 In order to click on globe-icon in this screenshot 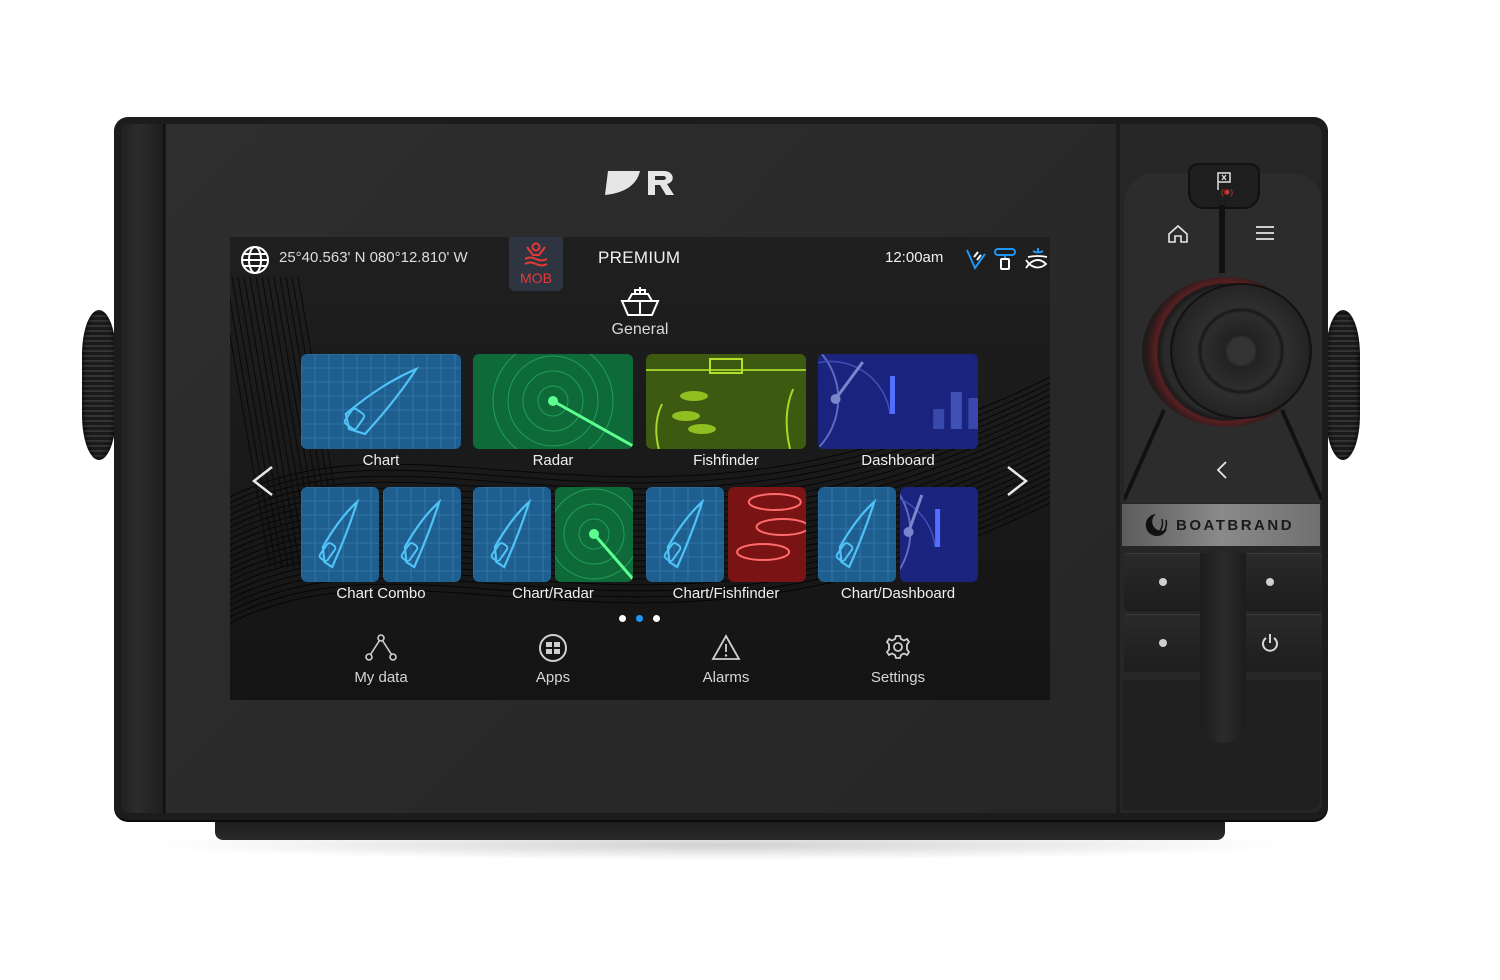, I will do `click(255, 260)`.